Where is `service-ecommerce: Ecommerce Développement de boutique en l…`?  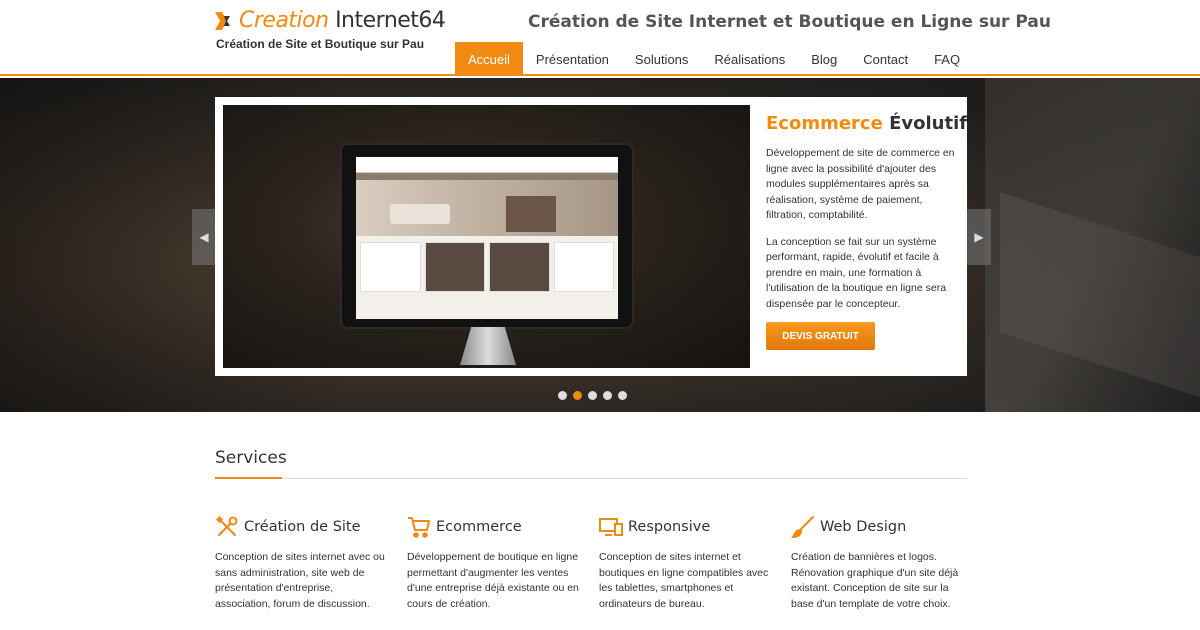
service-ecommerce: Ecommerce Développement de boutique en l… is located at coordinates (493, 563).